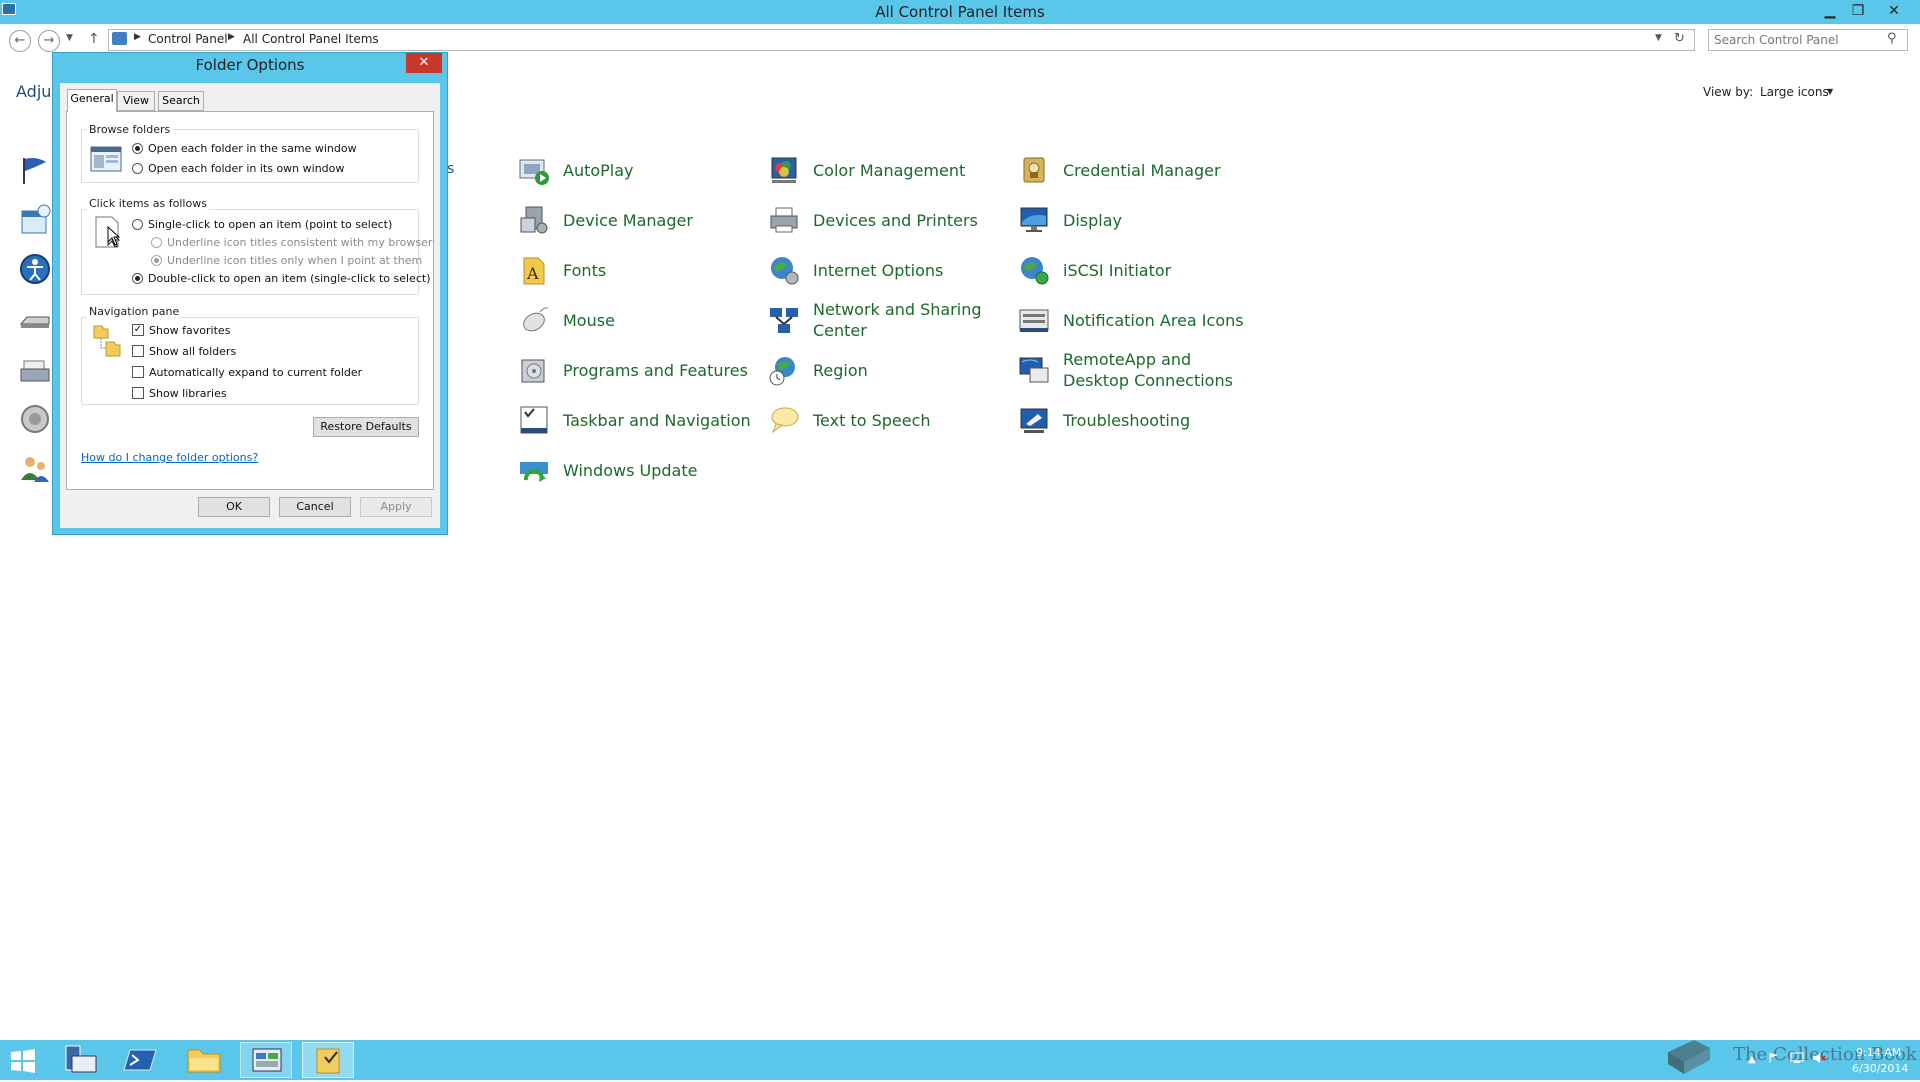 Image resolution: width=1920 pixels, height=1082 pixels. Describe the element at coordinates (534, 420) in the screenshot. I see `taskbar-navigation-icon` at that location.